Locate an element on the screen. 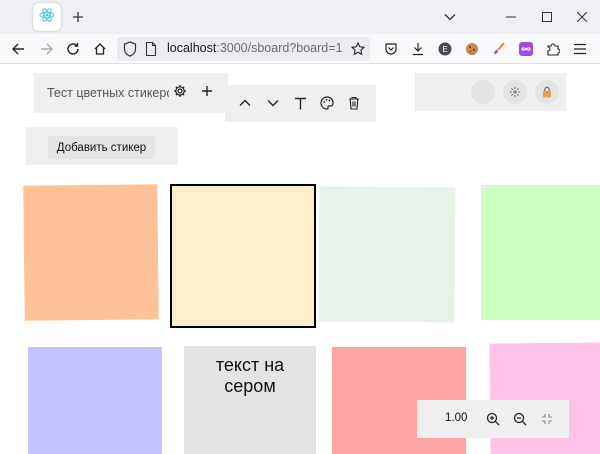 This screenshot has height=454, width=600. reset-zoom-button is located at coordinates (547, 419).